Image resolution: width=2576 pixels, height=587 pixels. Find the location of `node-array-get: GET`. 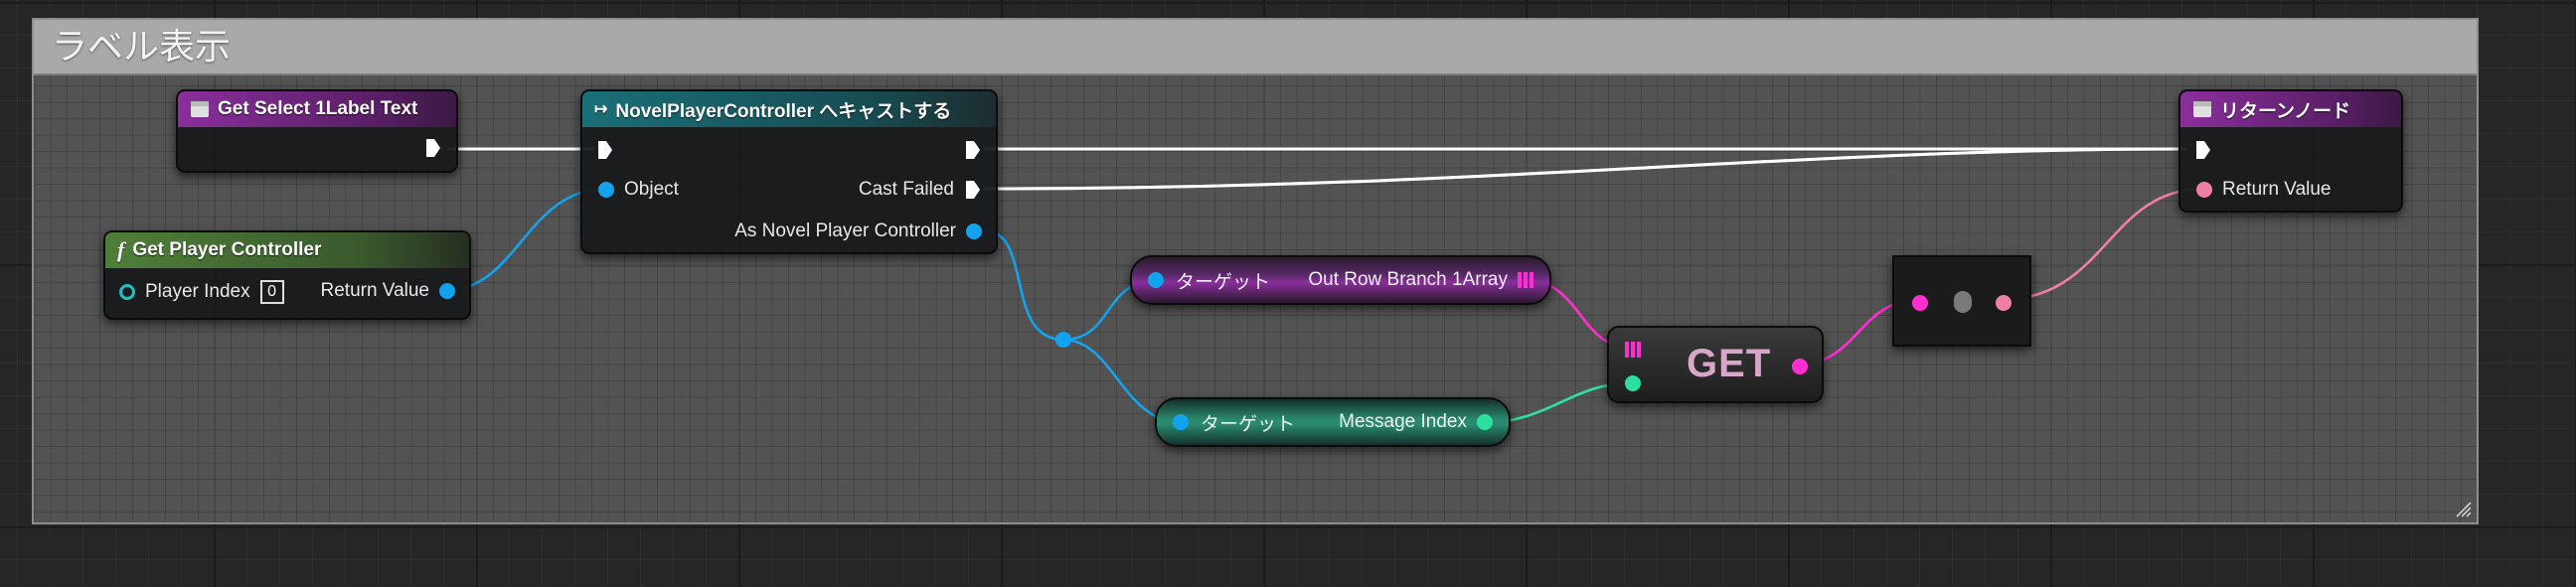

node-array-get: GET is located at coordinates (1715, 364).